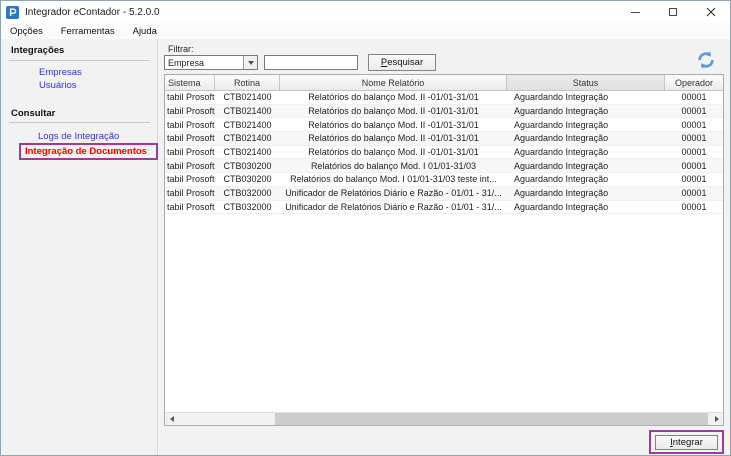  What do you see at coordinates (88, 31) in the screenshot?
I see `menu-ferramentas: Ferramentas` at bounding box center [88, 31].